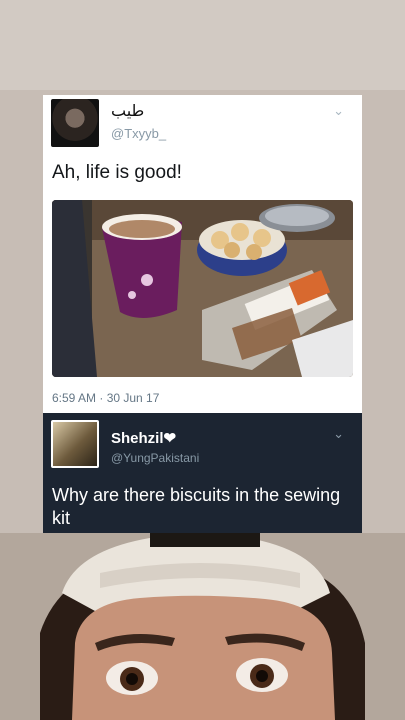  I want to click on display-name: Shehzil❤, so click(143, 438).